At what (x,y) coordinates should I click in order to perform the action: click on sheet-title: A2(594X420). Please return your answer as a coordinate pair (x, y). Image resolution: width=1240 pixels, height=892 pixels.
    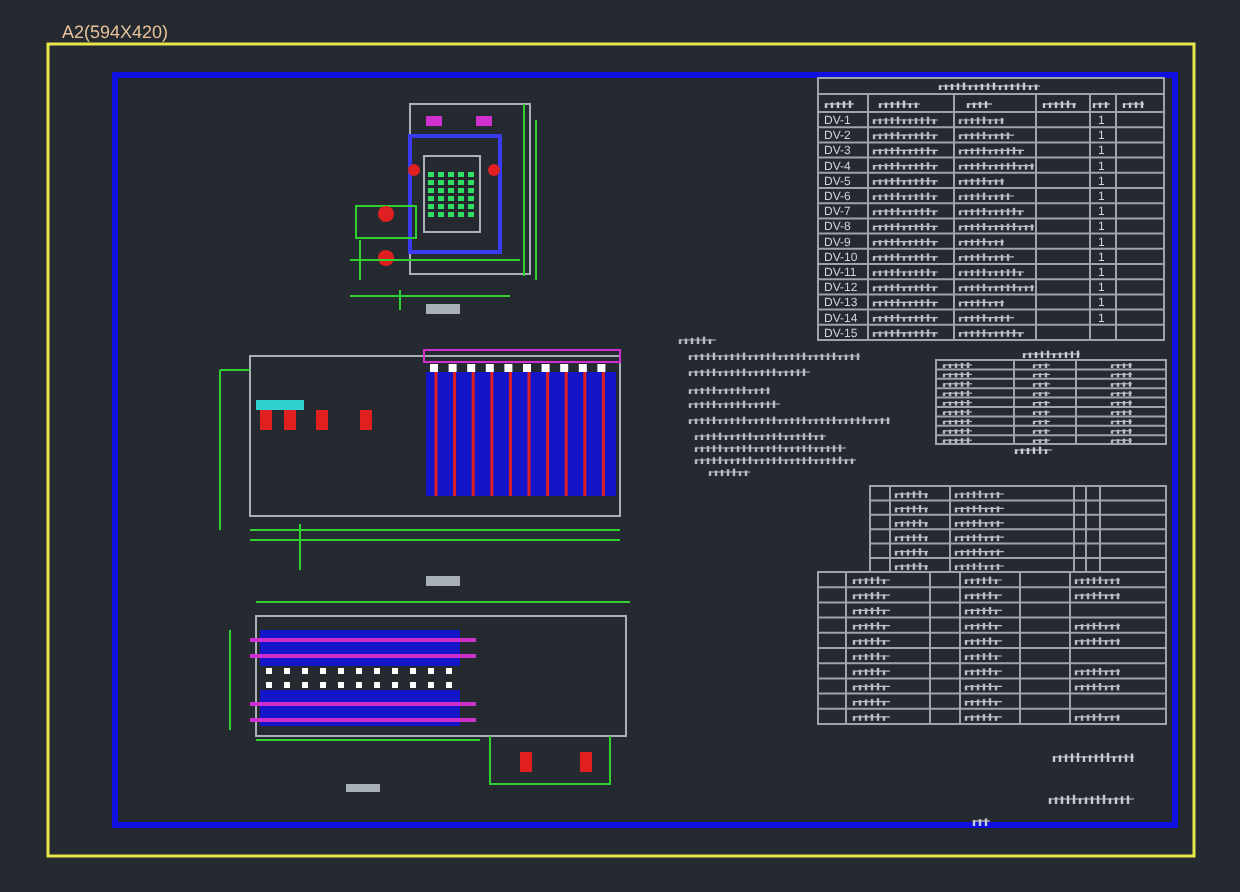
    Looking at the image, I should click on (115, 32).